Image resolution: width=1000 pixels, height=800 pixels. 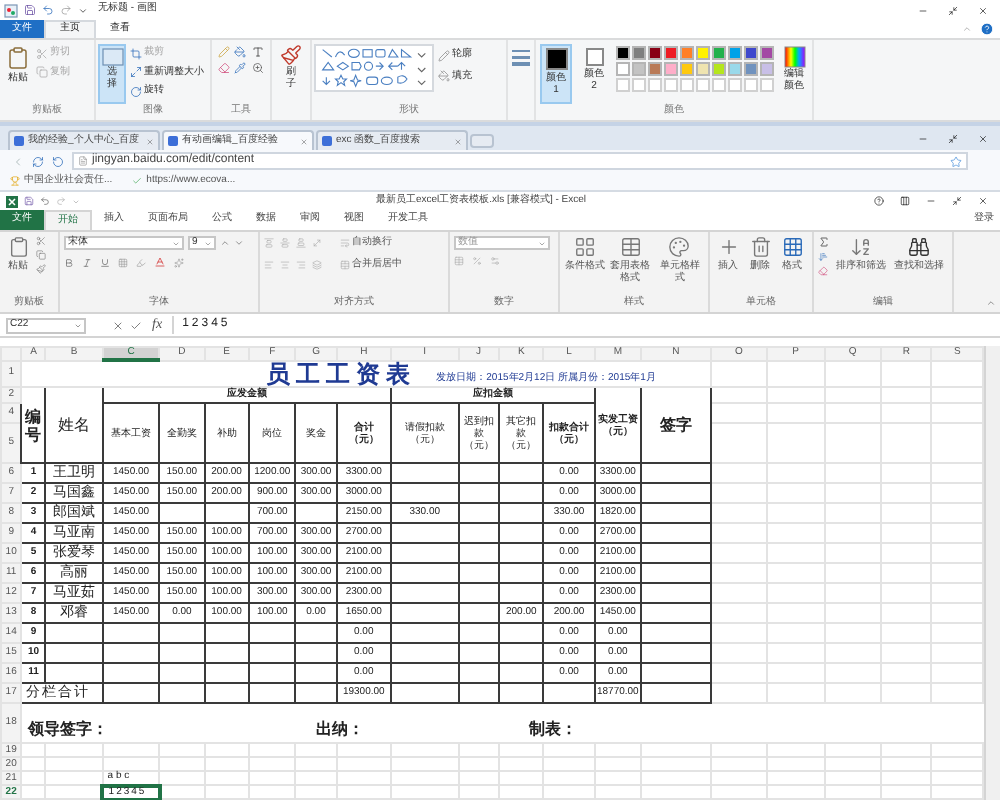 I want to click on italic-icon, so click(x=87, y=262).